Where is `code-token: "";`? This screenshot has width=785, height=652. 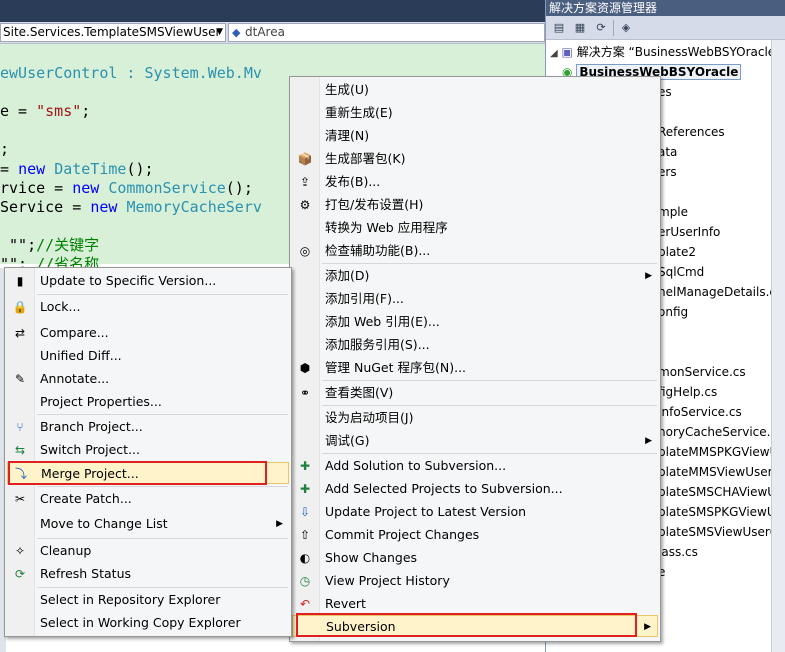
code-token: ""; is located at coordinates (18, 245).